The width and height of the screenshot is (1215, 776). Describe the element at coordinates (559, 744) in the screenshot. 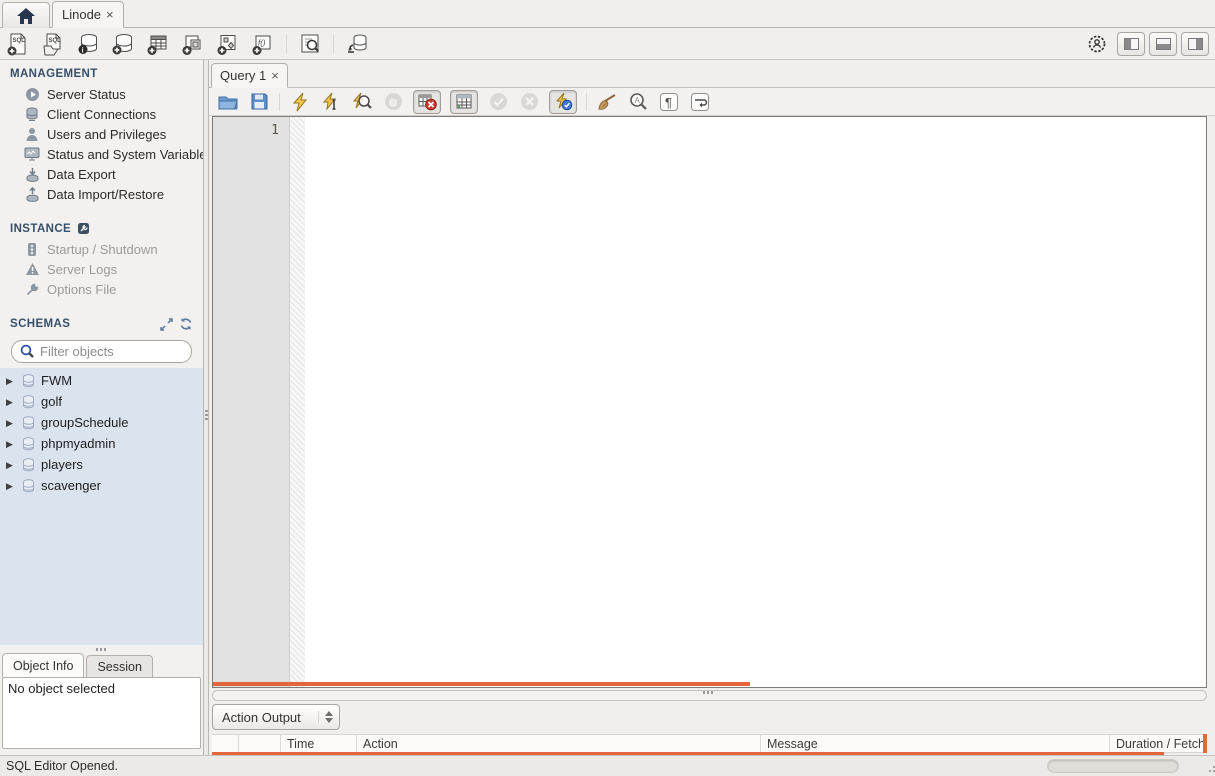

I see `column-action: Action` at that location.